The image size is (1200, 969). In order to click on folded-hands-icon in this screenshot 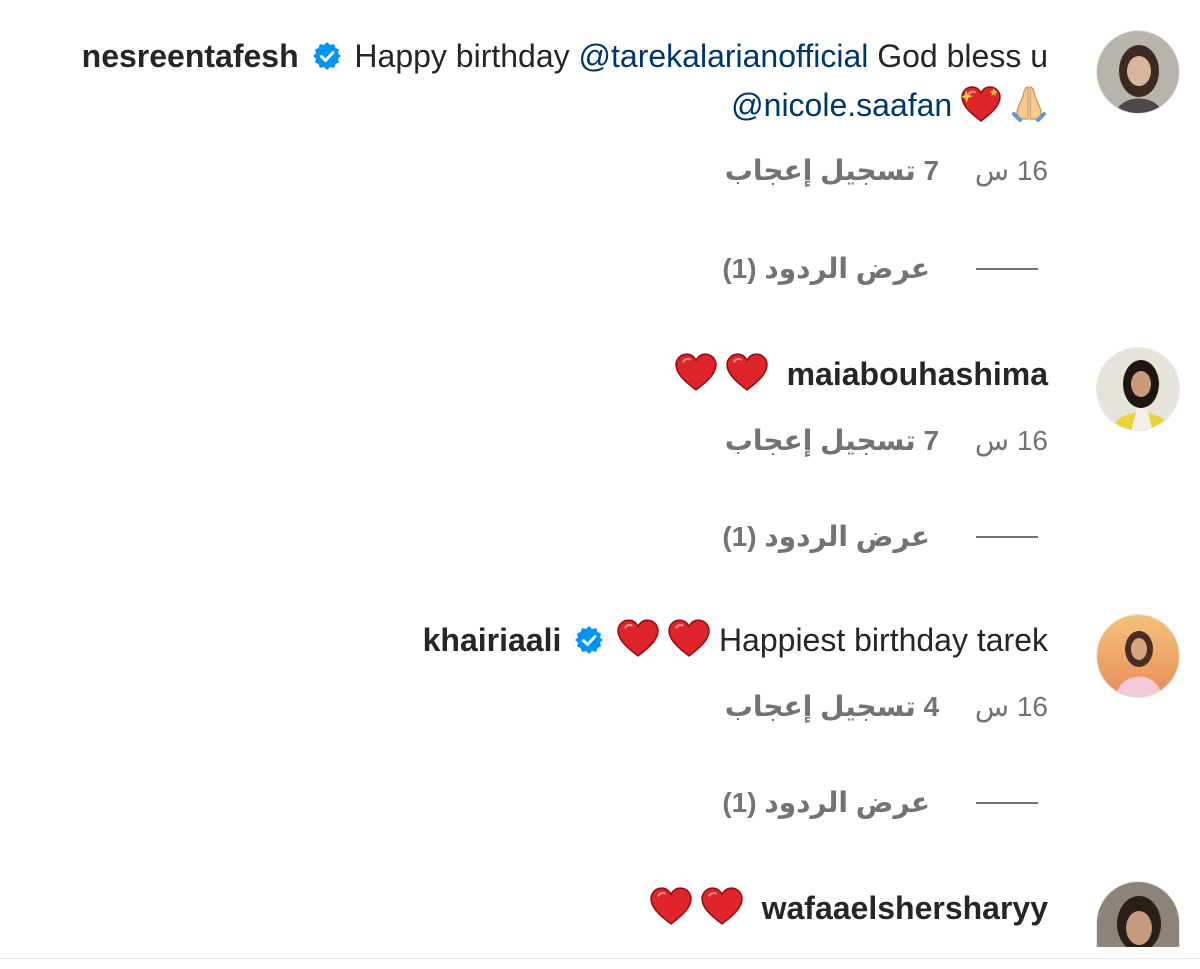, I will do `click(1029, 104)`.